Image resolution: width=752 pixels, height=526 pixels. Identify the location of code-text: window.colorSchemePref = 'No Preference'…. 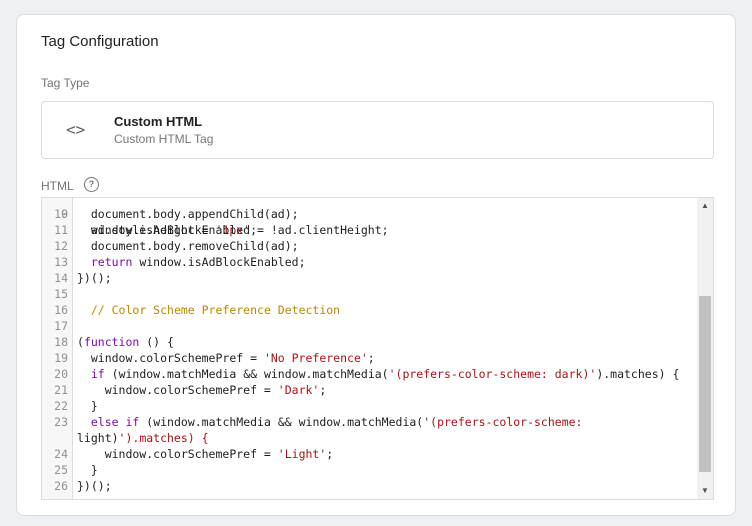
(226, 358).